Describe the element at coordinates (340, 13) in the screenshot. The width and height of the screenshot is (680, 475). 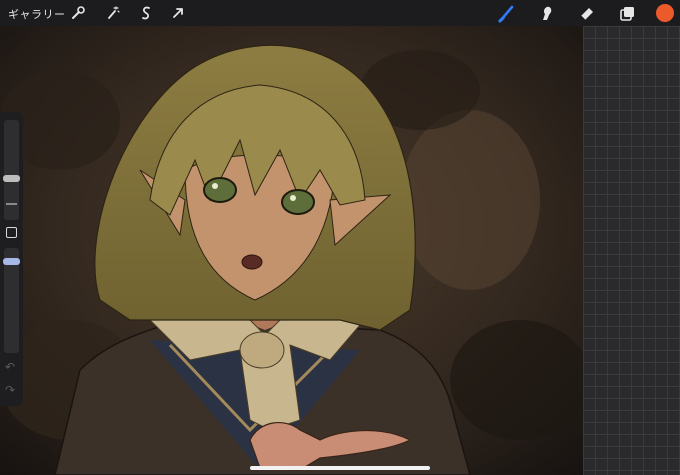
I see `top-toolbar: ギャラリー` at that location.